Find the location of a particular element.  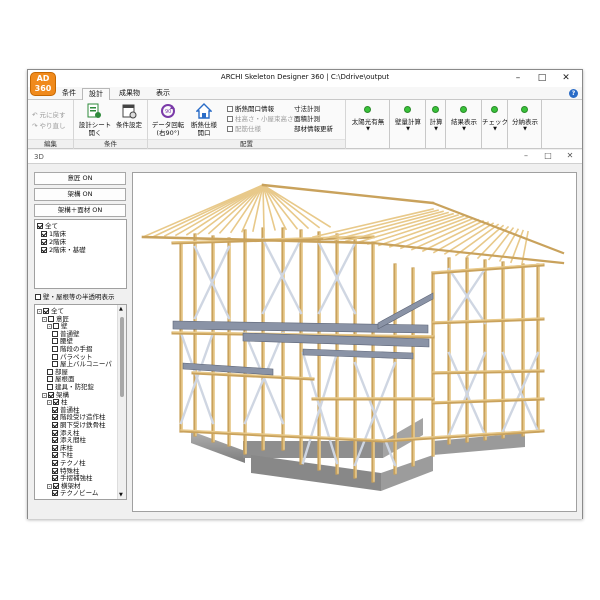

undo-button: ↶ 元に戻す is located at coordinates (49, 114).